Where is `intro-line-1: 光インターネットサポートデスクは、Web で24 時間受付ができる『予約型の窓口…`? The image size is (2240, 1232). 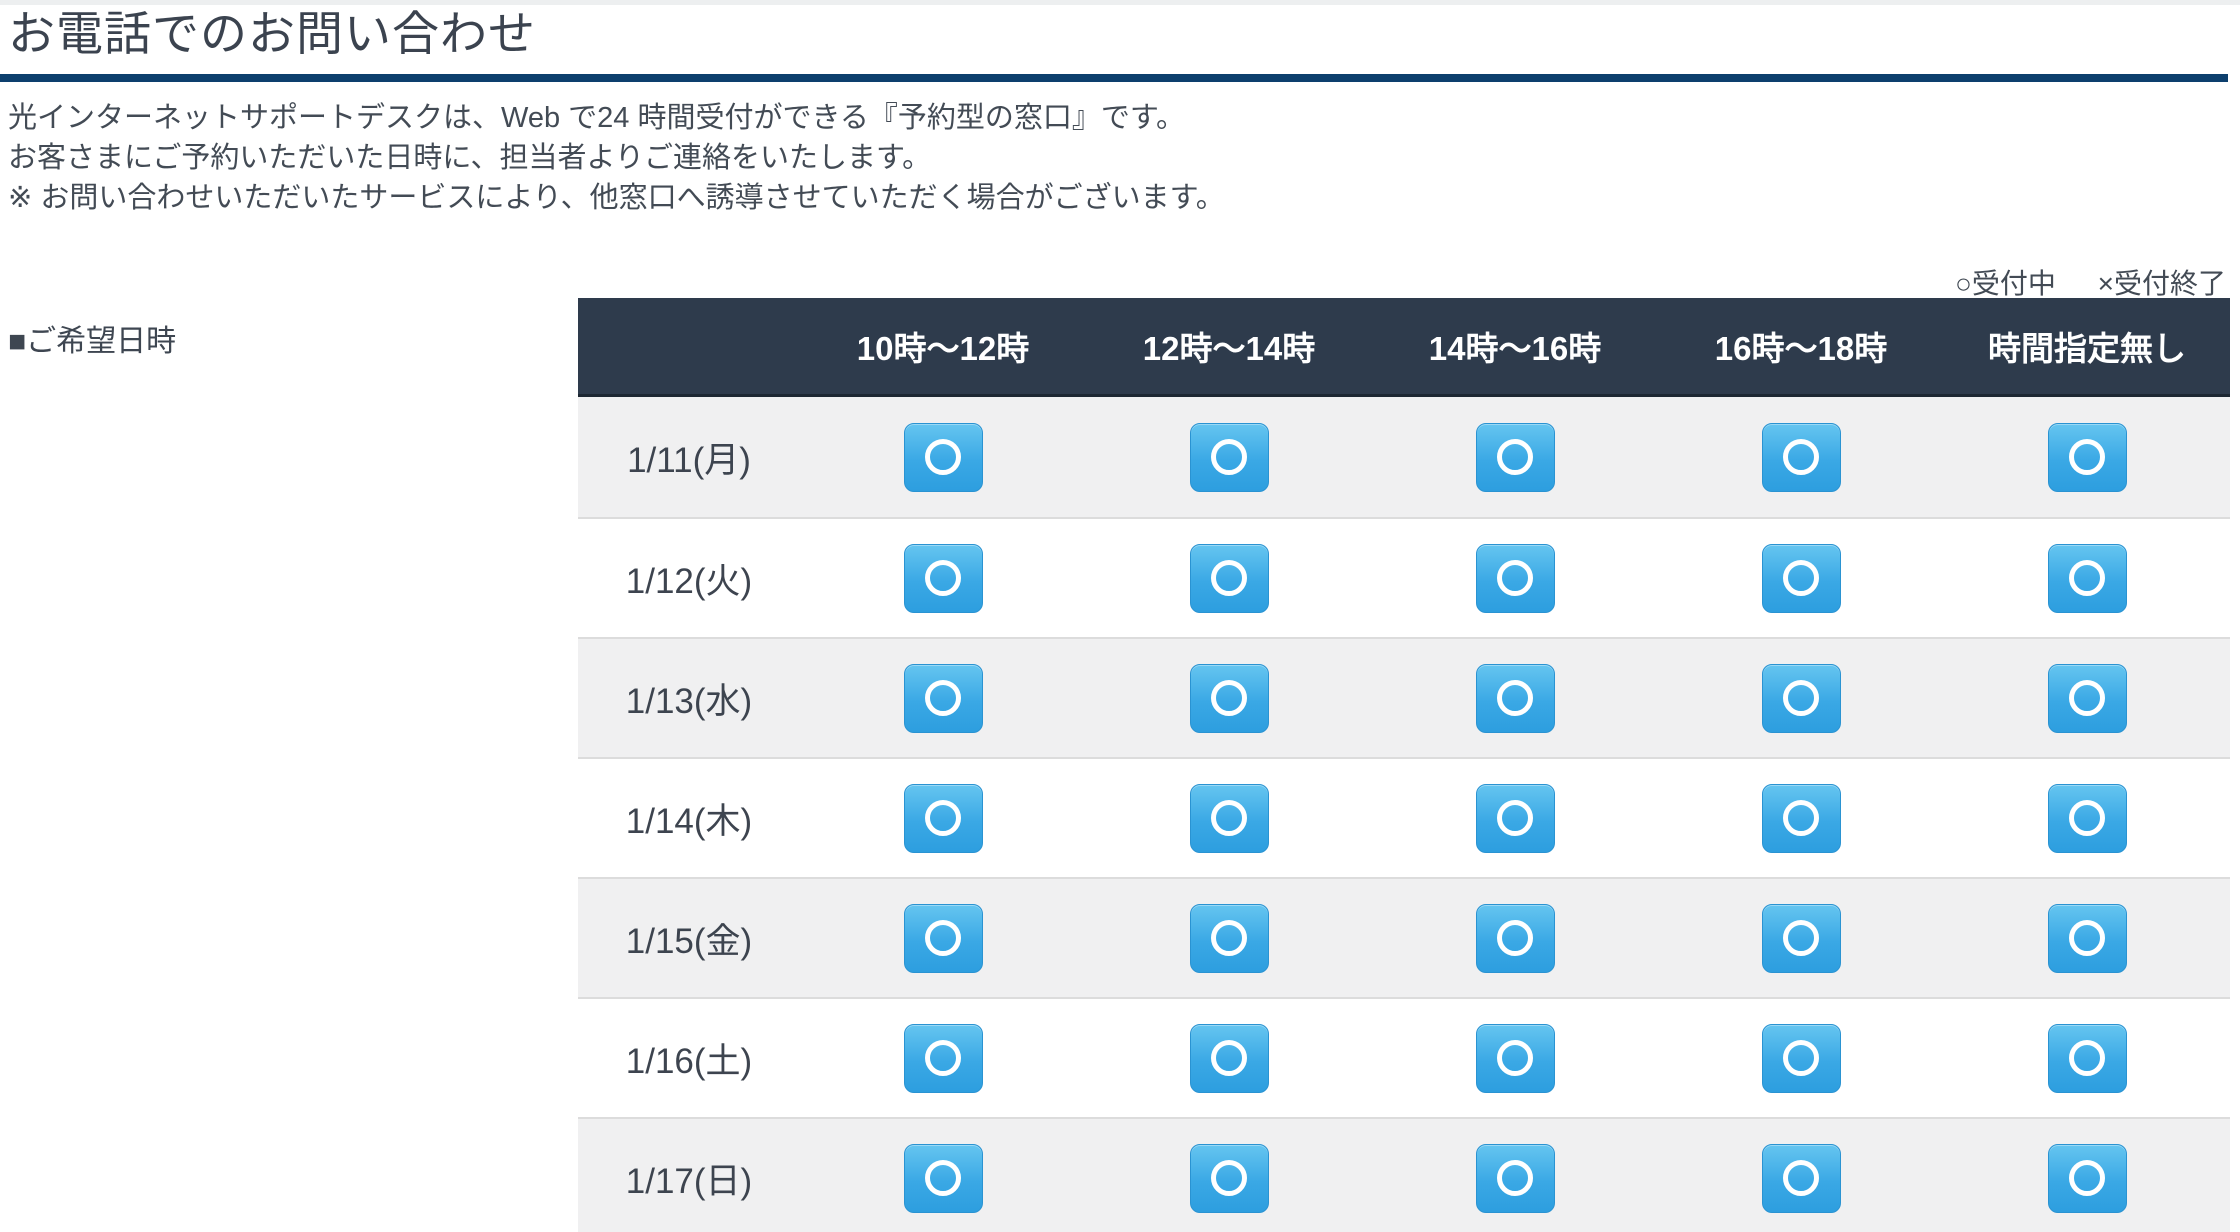 intro-line-1: 光インターネットサポートデスクは、Web で24 時間受付ができる『予約型の窓口… is located at coordinates (596, 118).